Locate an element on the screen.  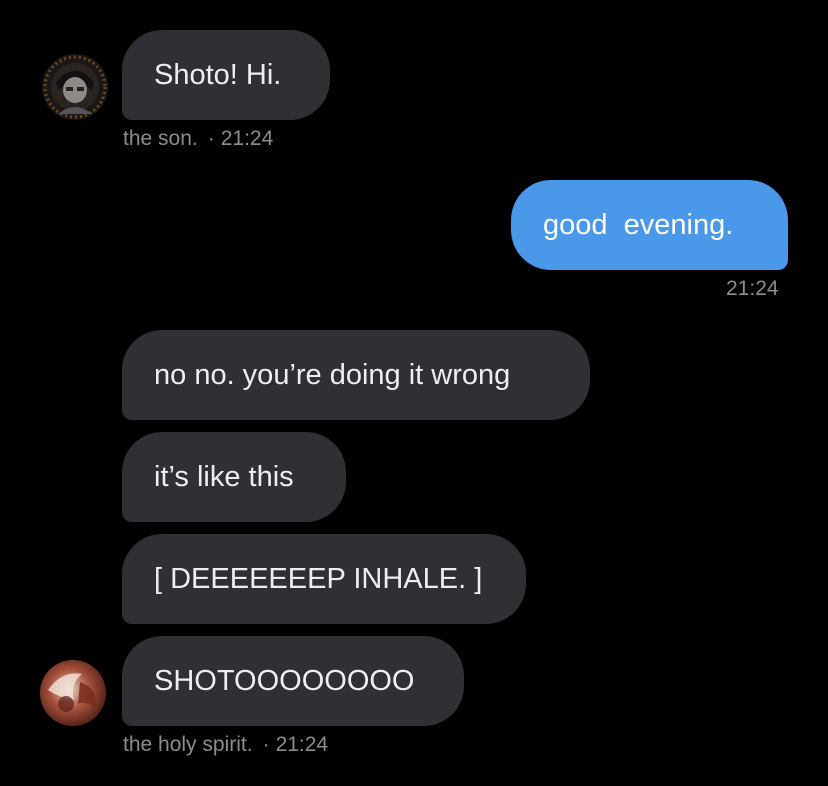
message-meta-last: the holy spirit. · 21:24 is located at coordinates (225, 745).